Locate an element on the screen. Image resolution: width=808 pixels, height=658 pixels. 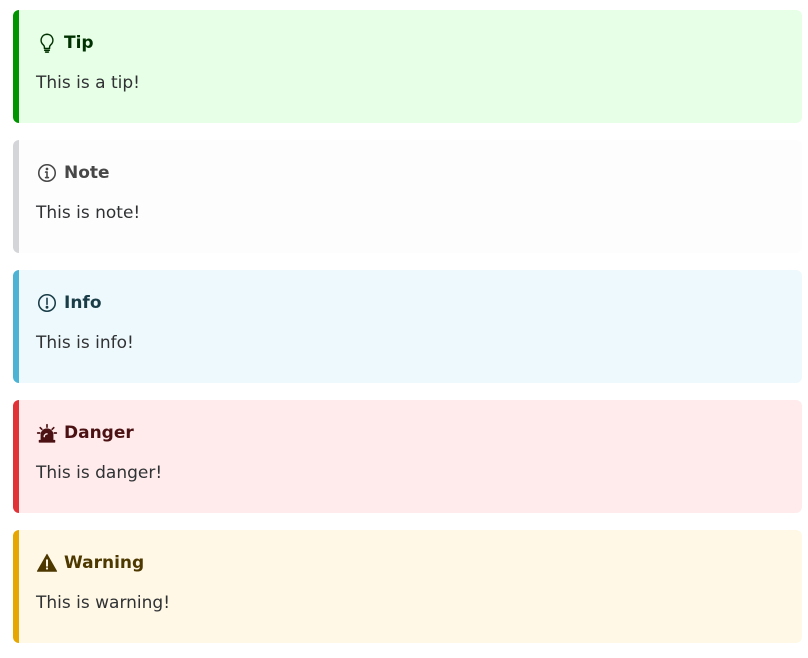
admonition-title: Warning is located at coordinates (104, 562).